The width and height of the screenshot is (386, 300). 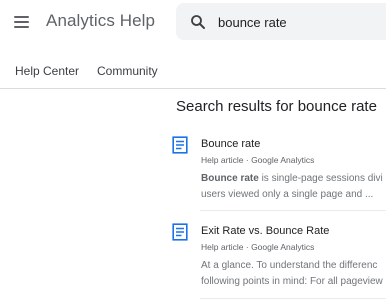 I want to click on nav-divider, so click(x=193, y=88).